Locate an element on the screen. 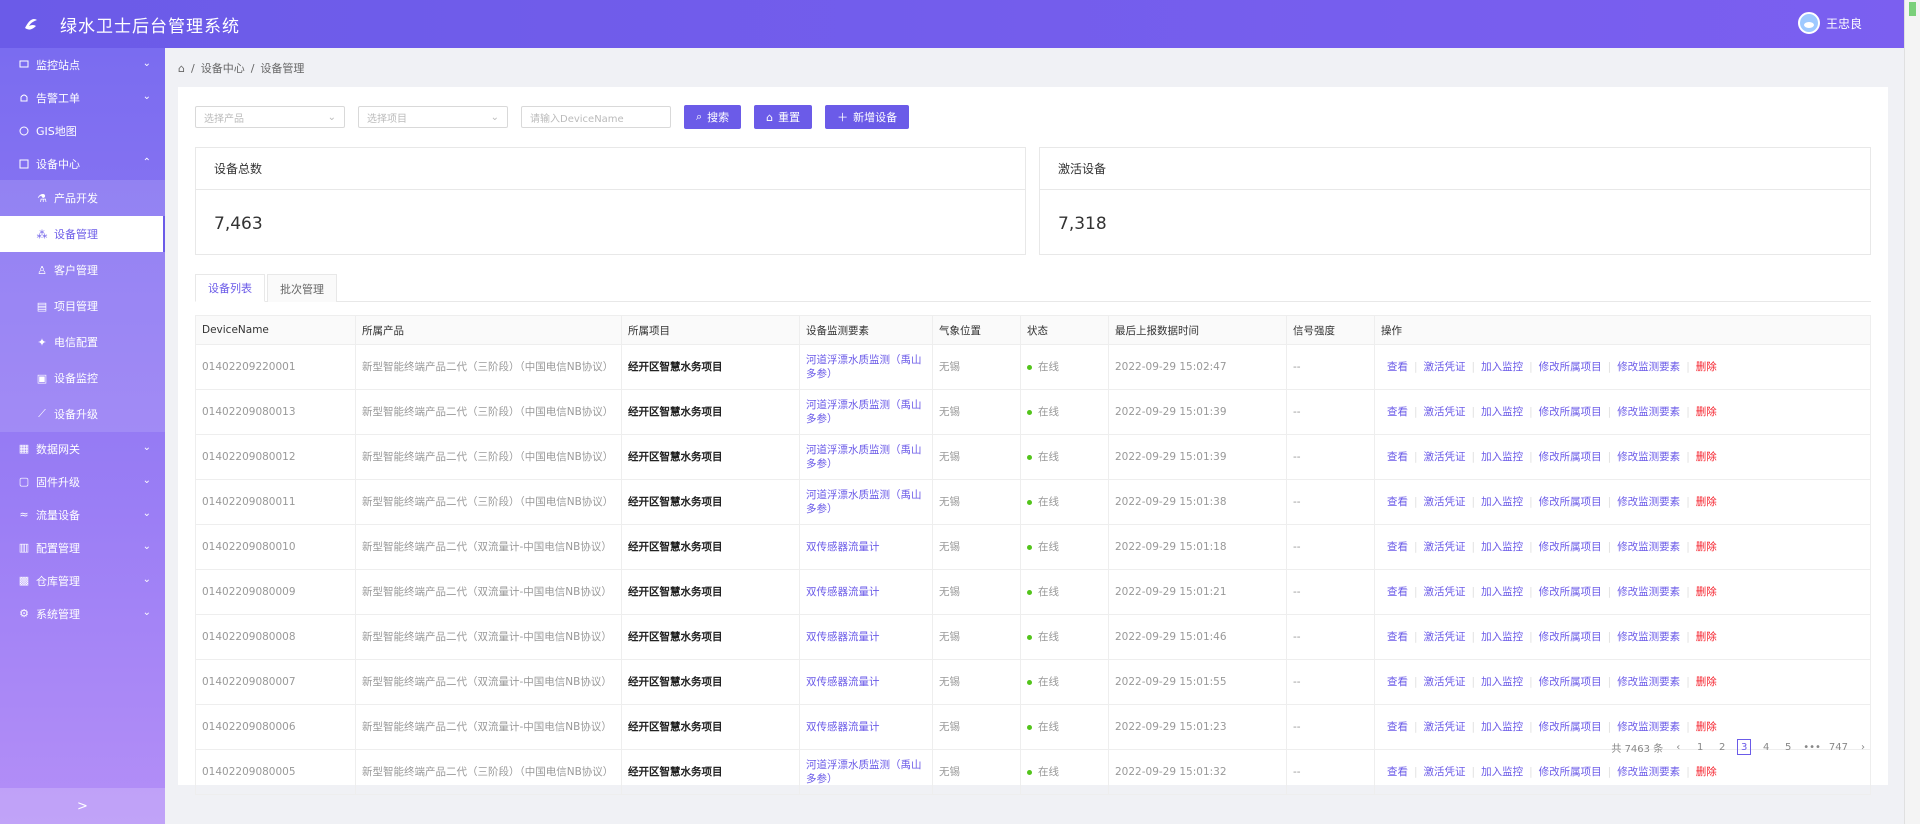  add-device-button: ＋ 新增设备 is located at coordinates (867, 117).